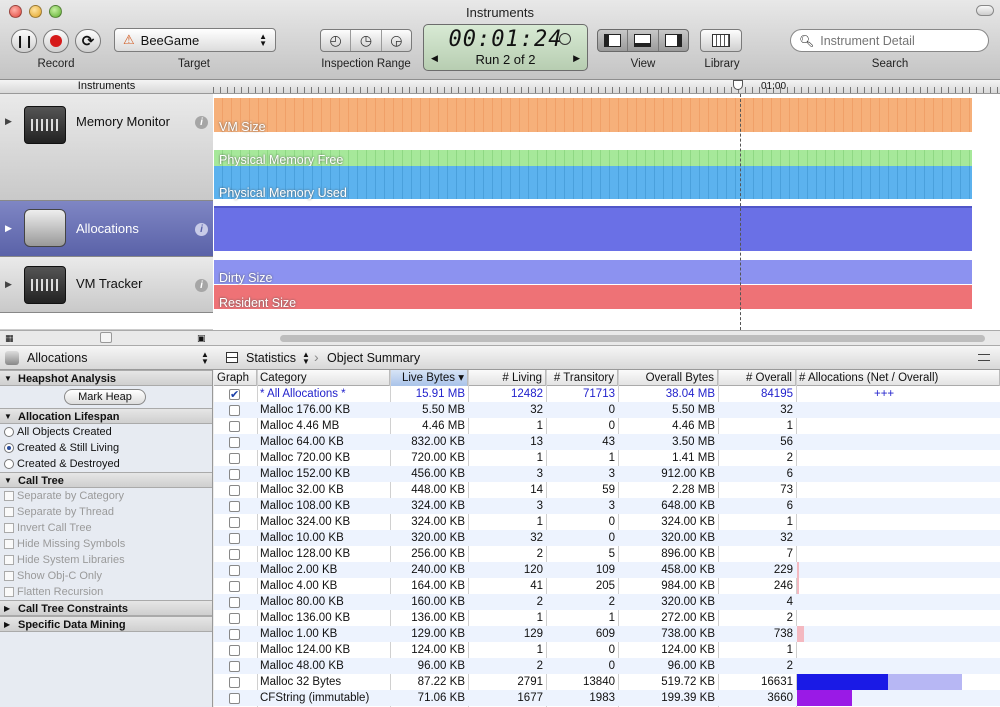 The height and width of the screenshot is (707, 1000). Describe the element at coordinates (271, 358) in the screenshot. I see `breadcrumb-view: Statistics` at that location.